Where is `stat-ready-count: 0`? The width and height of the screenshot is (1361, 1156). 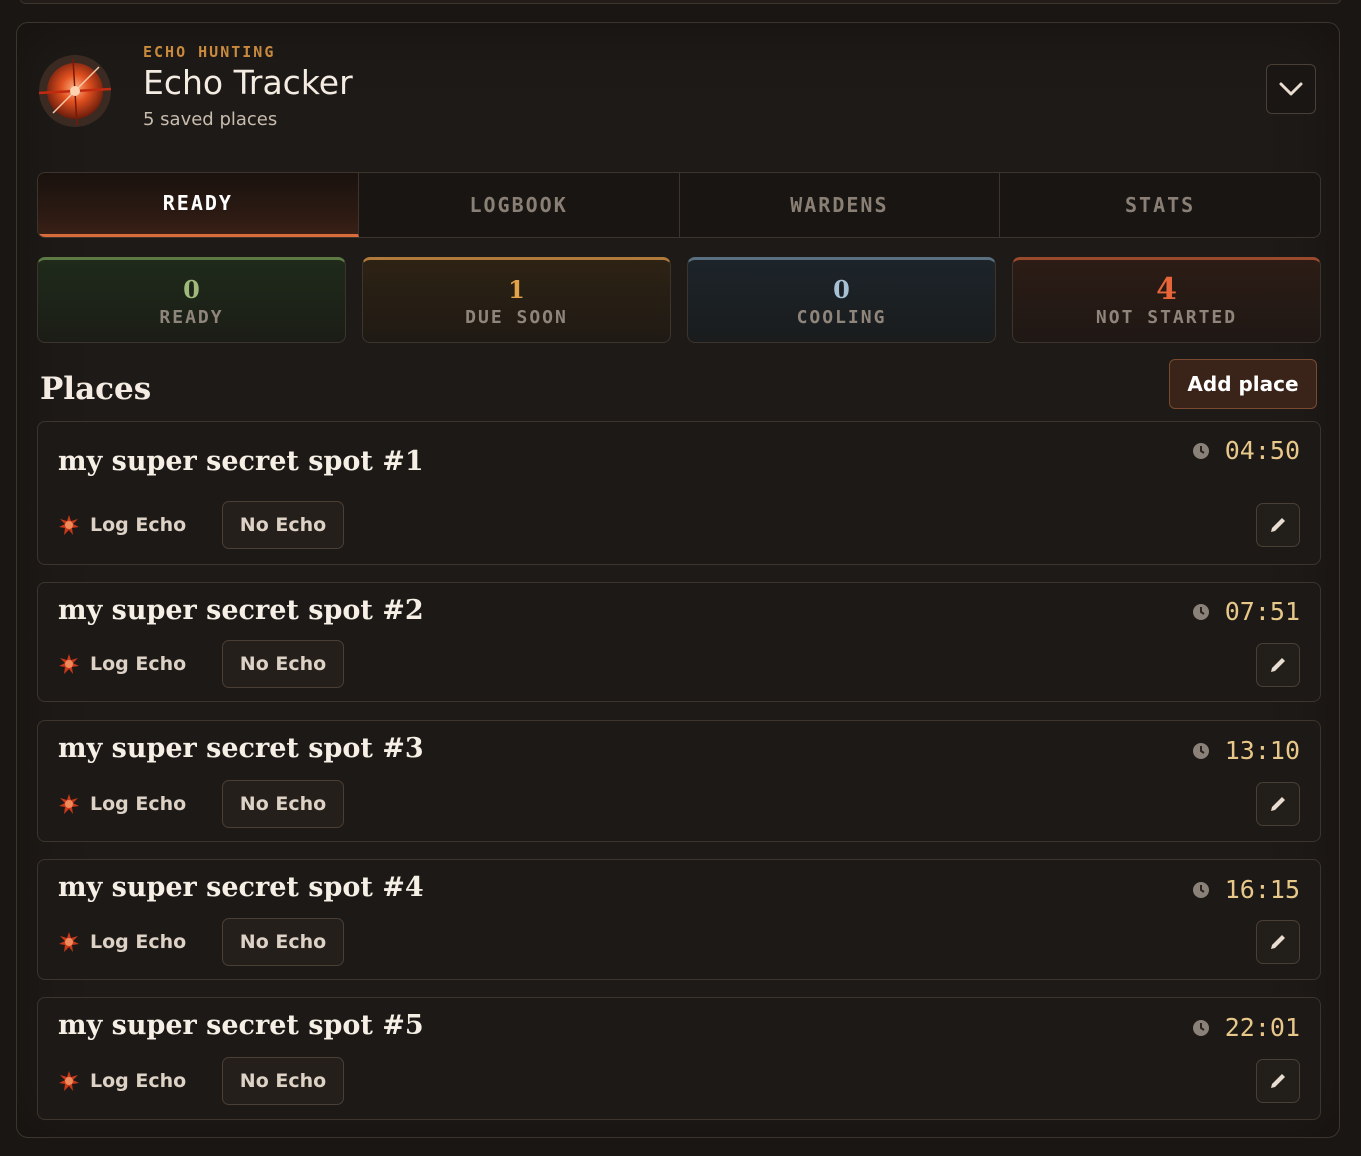
stat-ready-count: 0 is located at coordinates (191, 289).